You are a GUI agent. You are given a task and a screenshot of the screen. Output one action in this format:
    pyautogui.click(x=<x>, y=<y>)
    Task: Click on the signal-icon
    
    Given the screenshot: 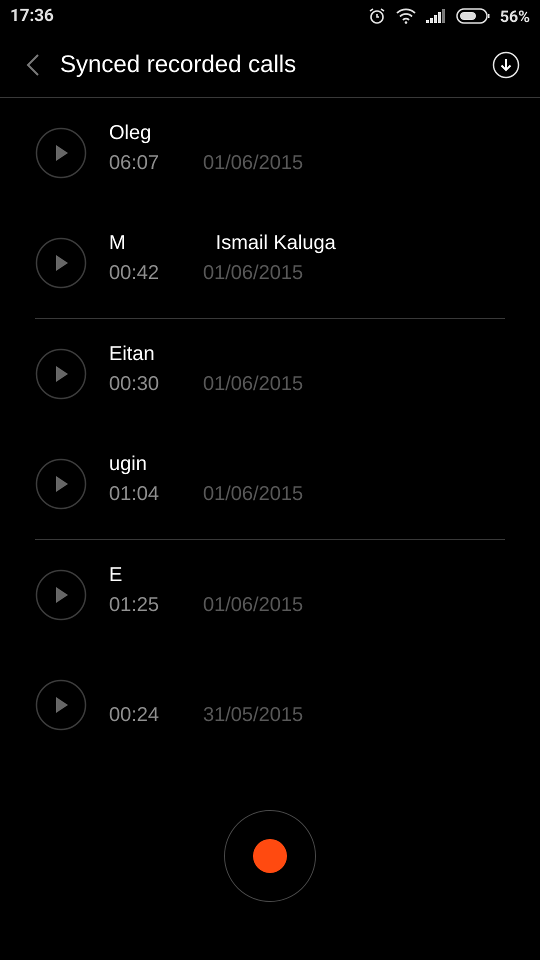 What is the action you would take?
    pyautogui.click(x=436, y=16)
    